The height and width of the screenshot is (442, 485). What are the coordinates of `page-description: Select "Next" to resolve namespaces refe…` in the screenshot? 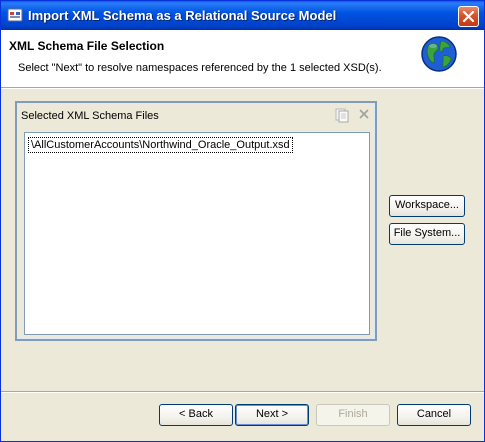 It's located at (200, 68).